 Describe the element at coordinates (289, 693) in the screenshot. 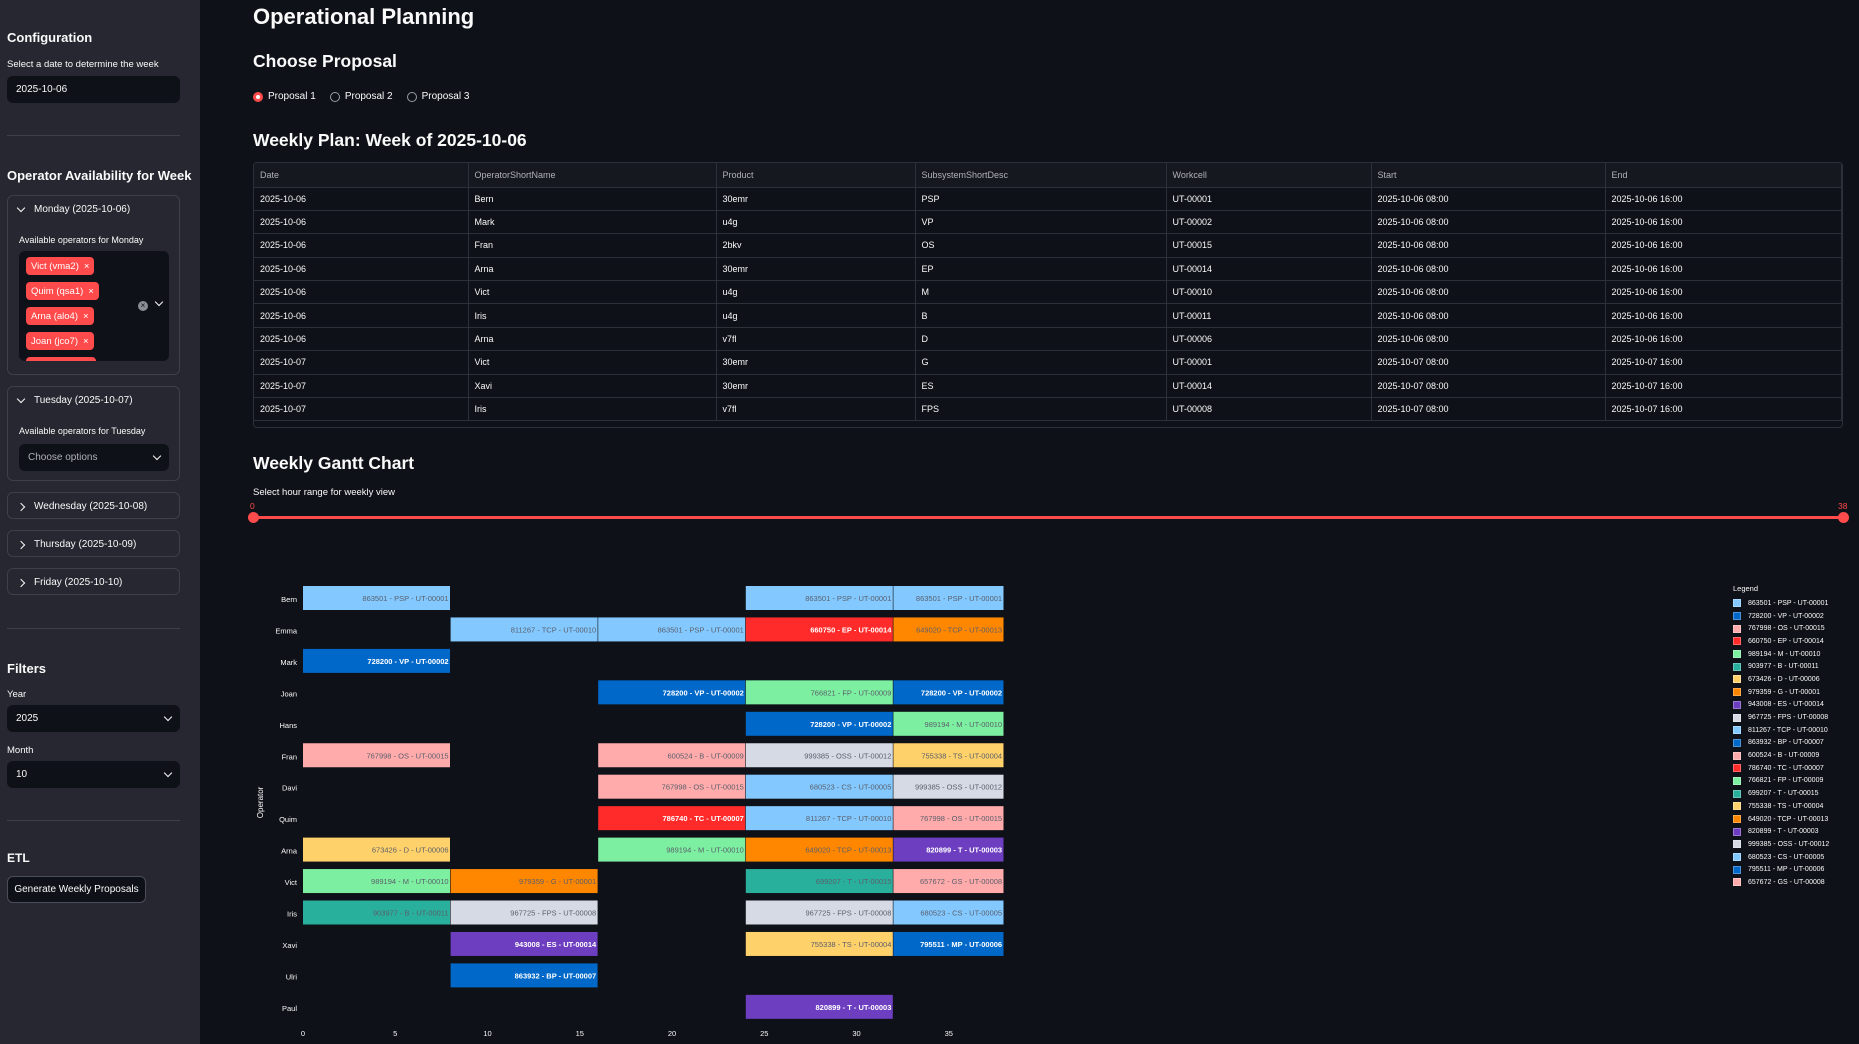

I see `y-tick-label: Joan` at that location.